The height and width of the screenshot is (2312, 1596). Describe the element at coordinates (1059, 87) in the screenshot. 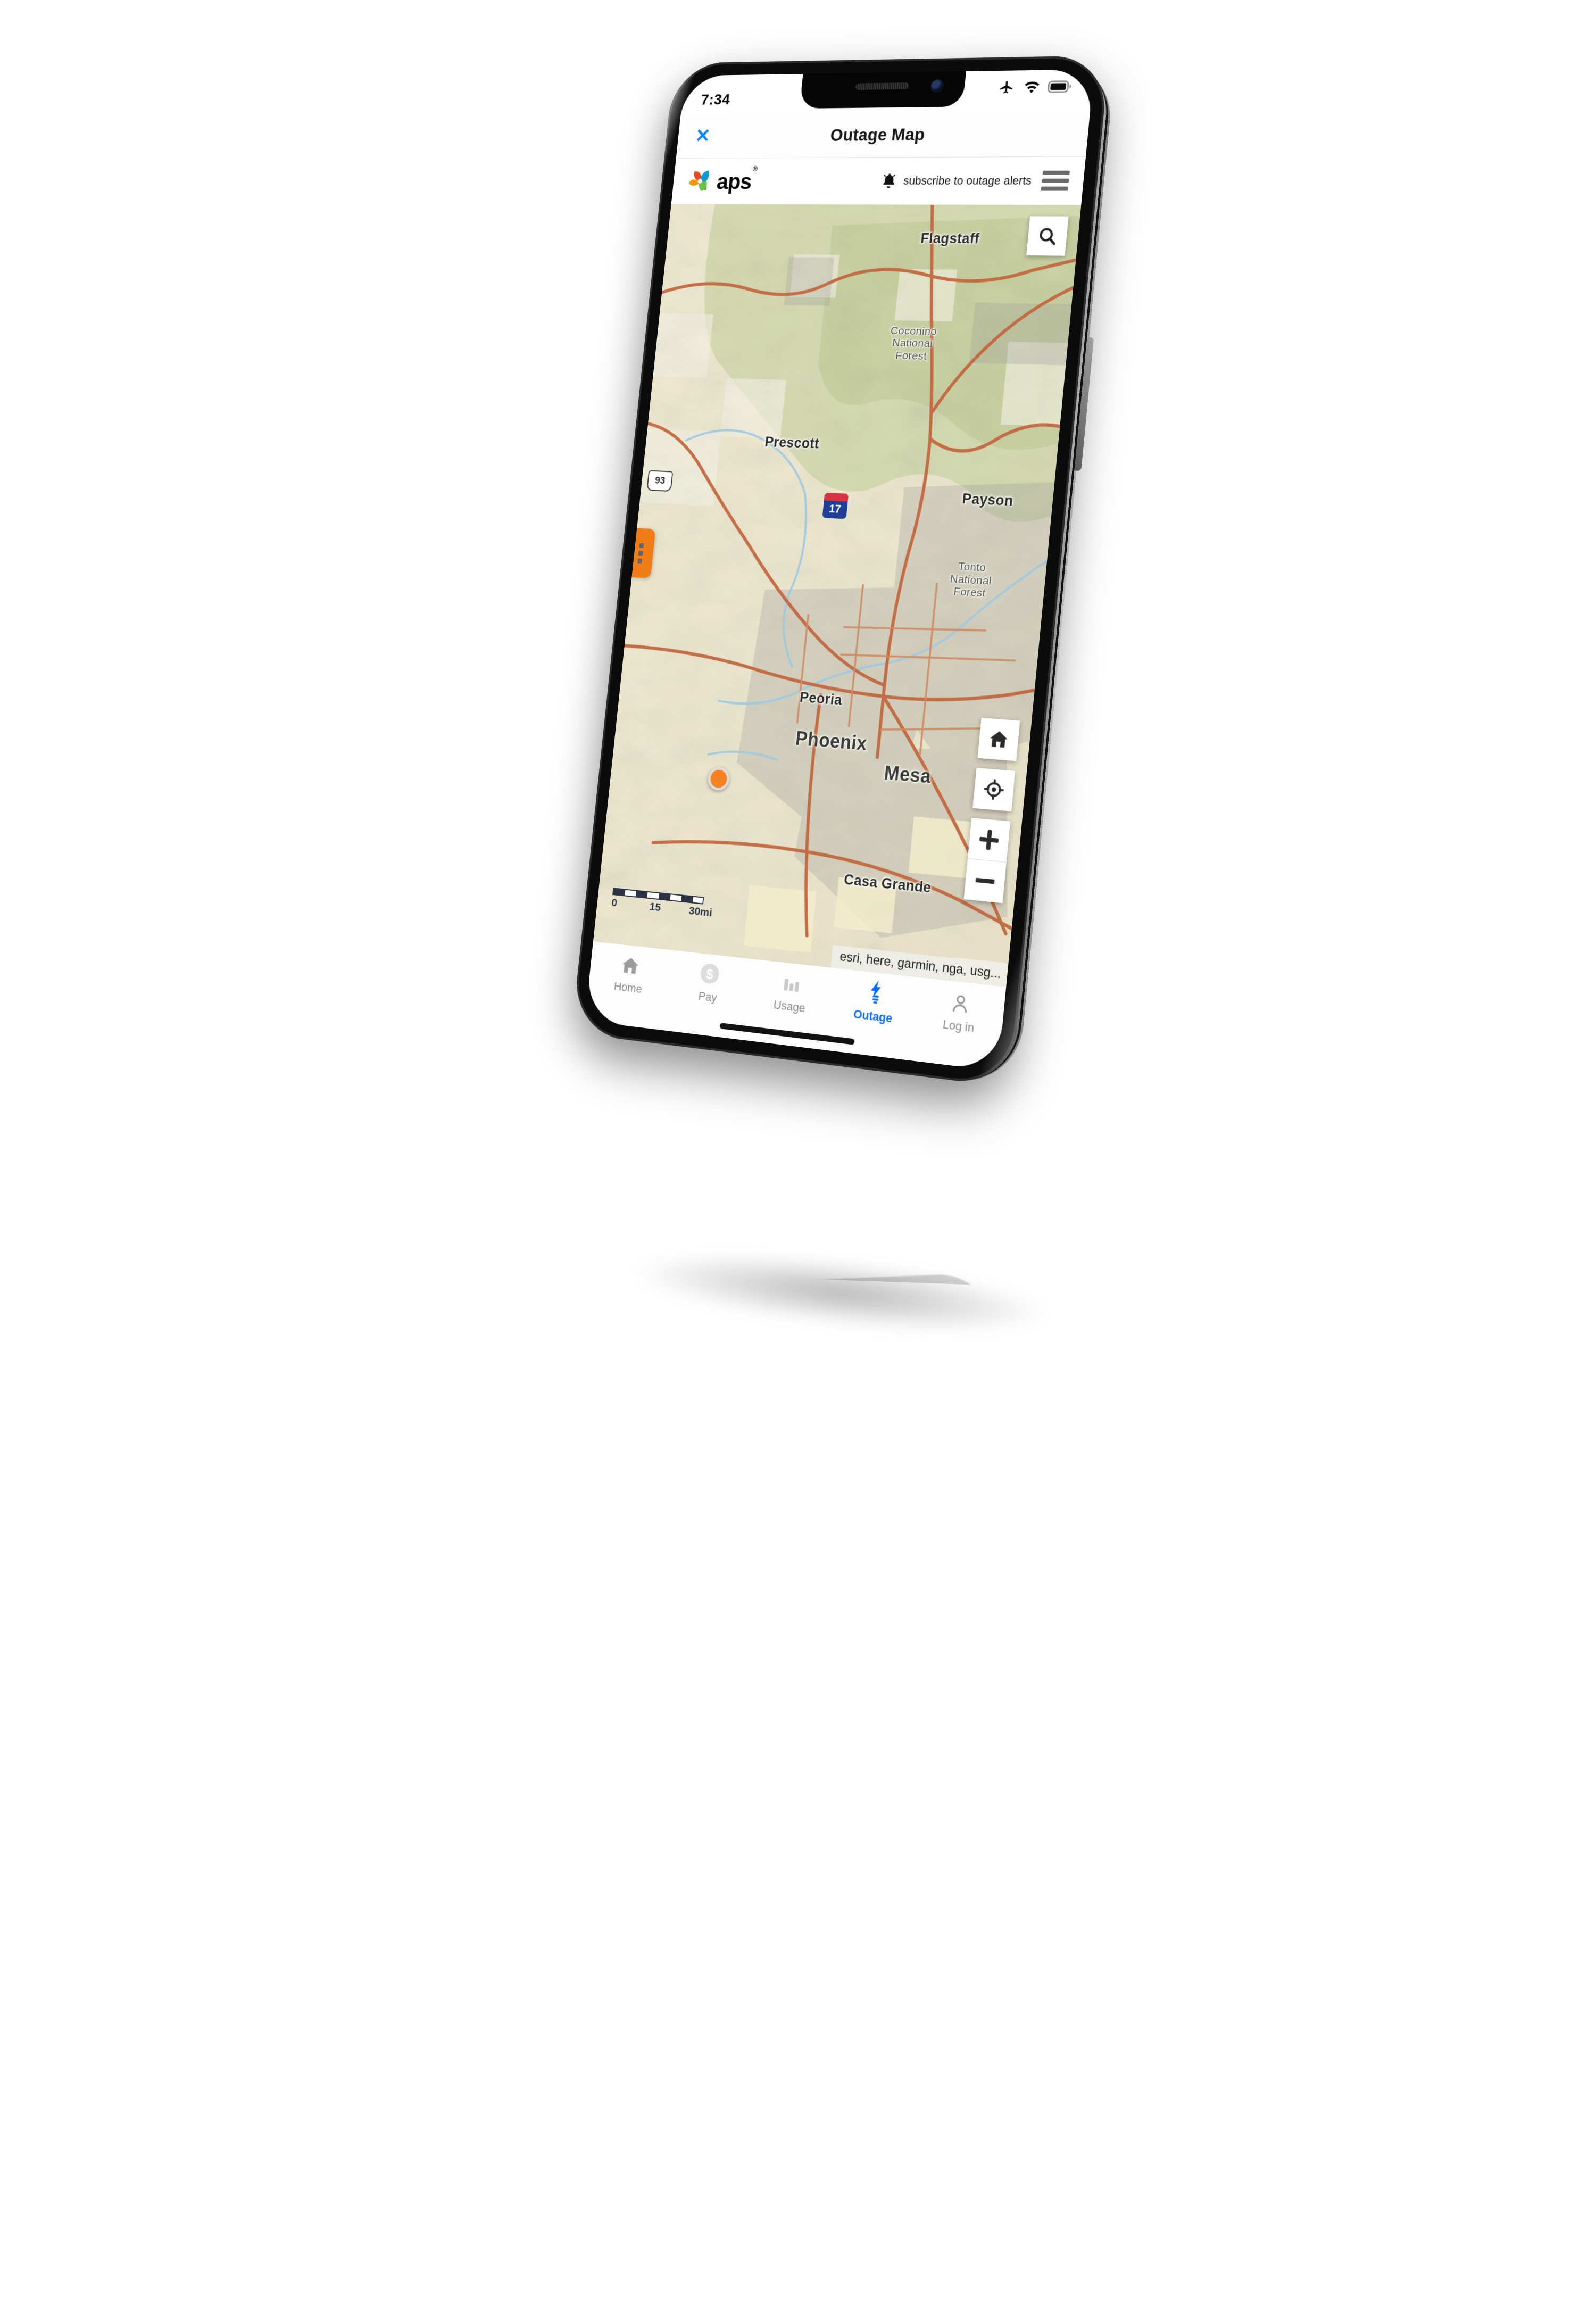

I see `battery-icon` at that location.